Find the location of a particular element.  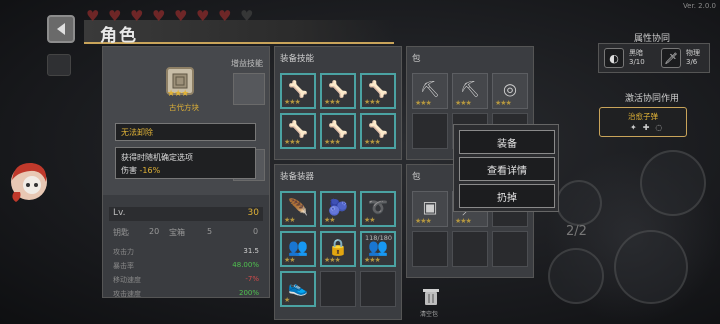

health-hearts: ♥ ♥ ♥ ♥ ♥ ♥ ♥ ♥ is located at coordinates (171, 16).